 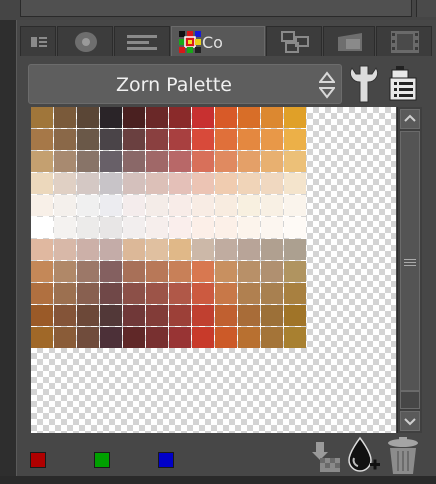 I want to click on tab-tool-settings, so click(x=85, y=41).